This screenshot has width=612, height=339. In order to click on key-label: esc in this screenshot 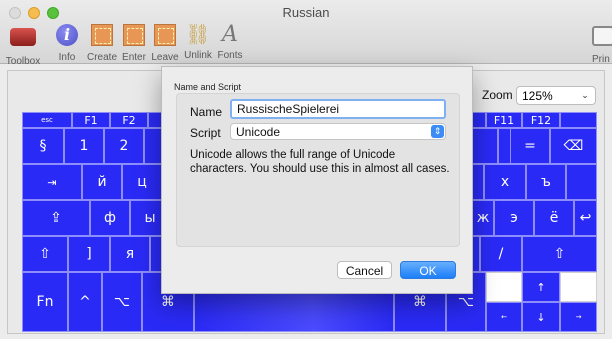, I will do `click(47, 120)`.